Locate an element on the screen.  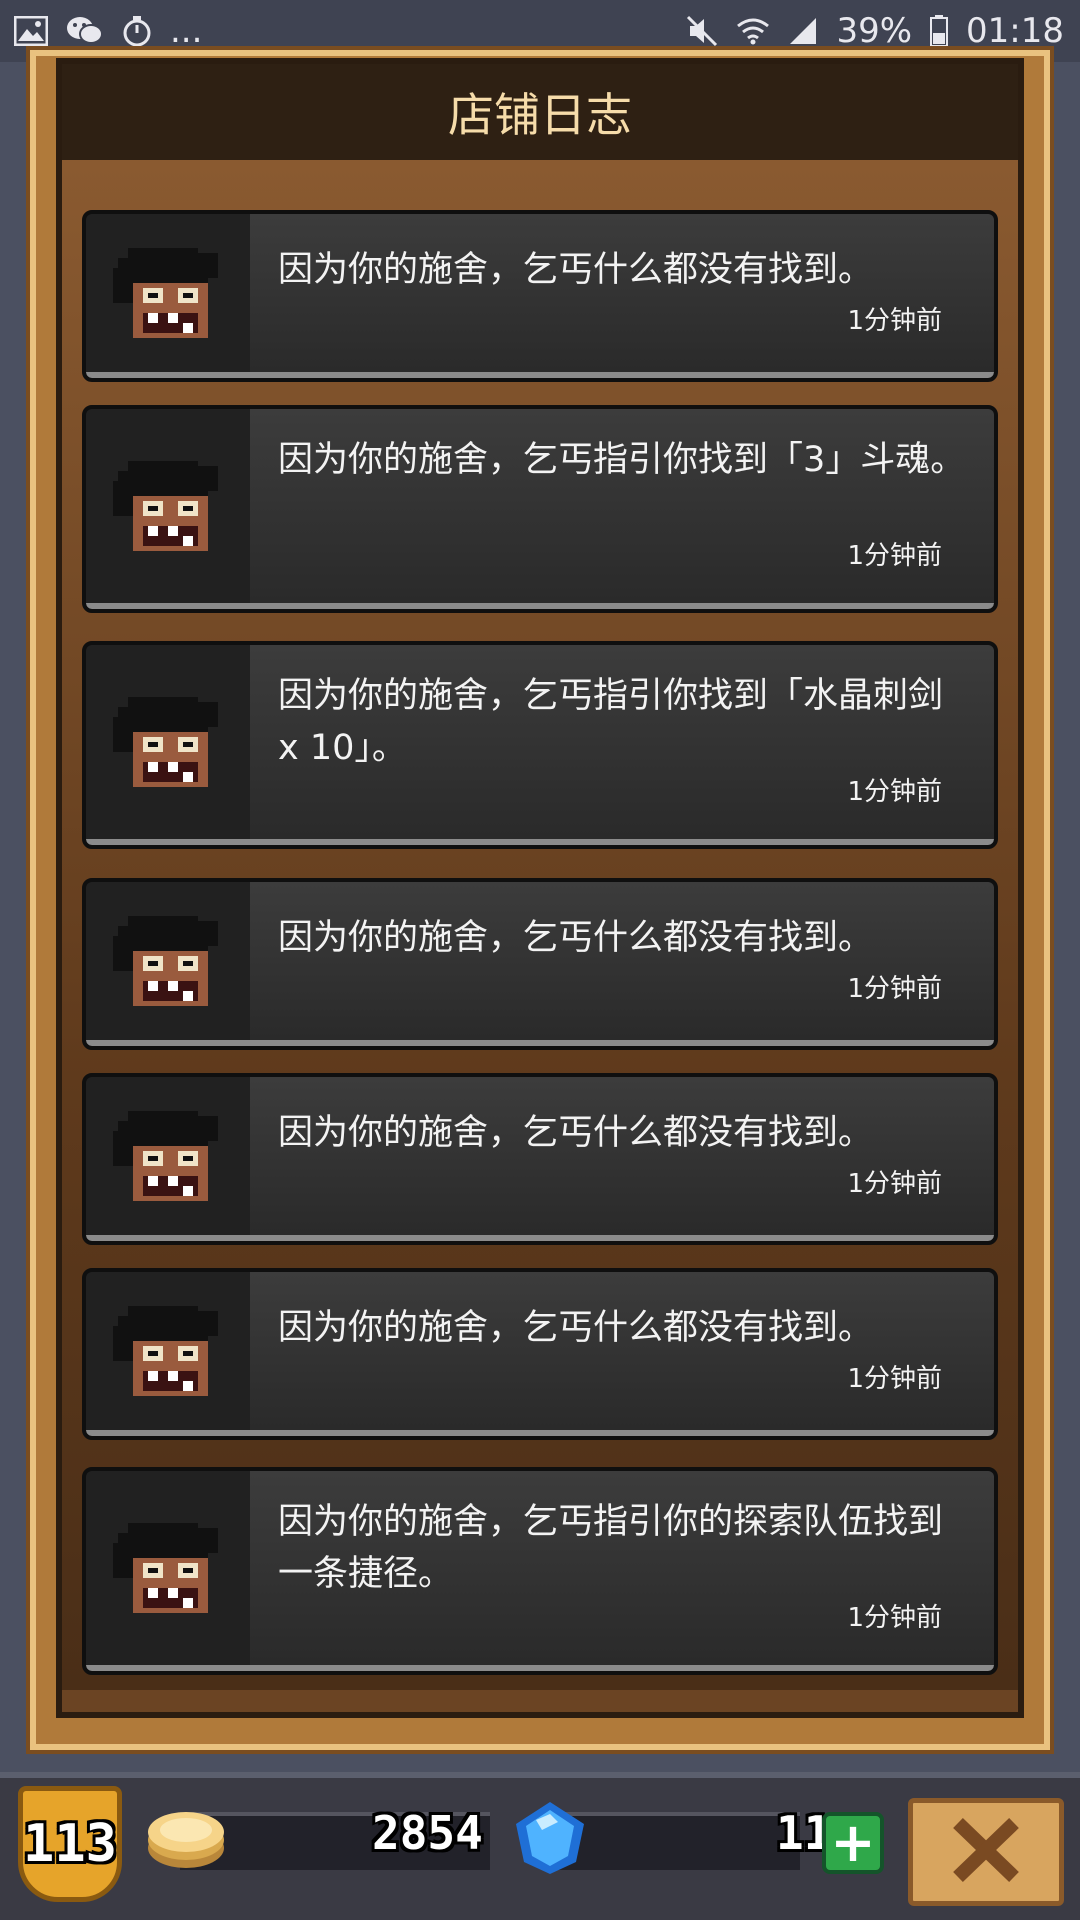
level-value: 113 is located at coordinates (70, 1844).